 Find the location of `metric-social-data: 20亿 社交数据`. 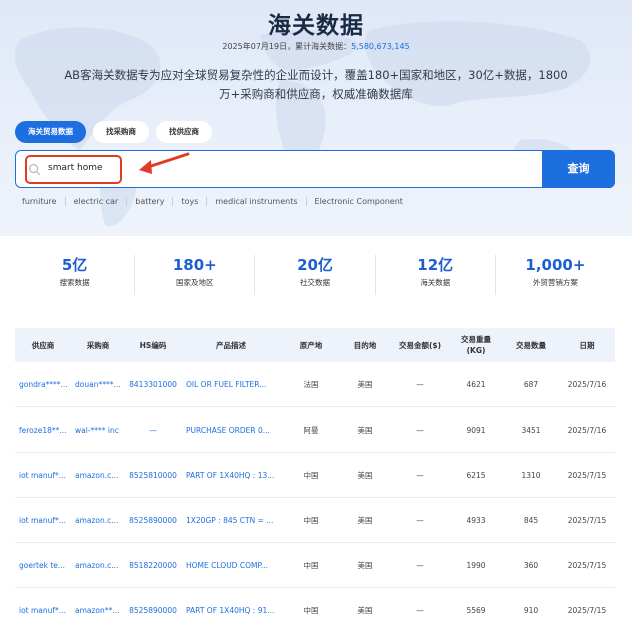

metric-social-data: 20亿 社交数据 is located at coordinates (315, 275).